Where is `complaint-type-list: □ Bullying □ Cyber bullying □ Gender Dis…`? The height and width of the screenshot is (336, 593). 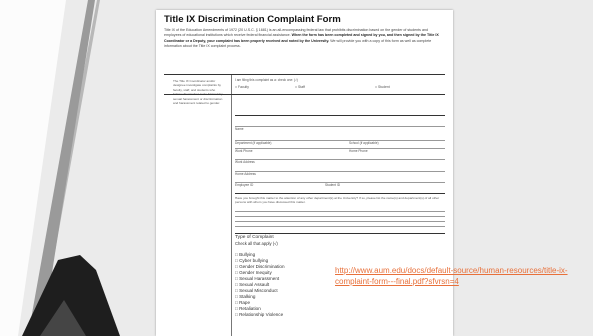 complaint-type-list: □ Bullying □ Cyber bullying □ Gender Dis… is located at coordinates (260, 284).